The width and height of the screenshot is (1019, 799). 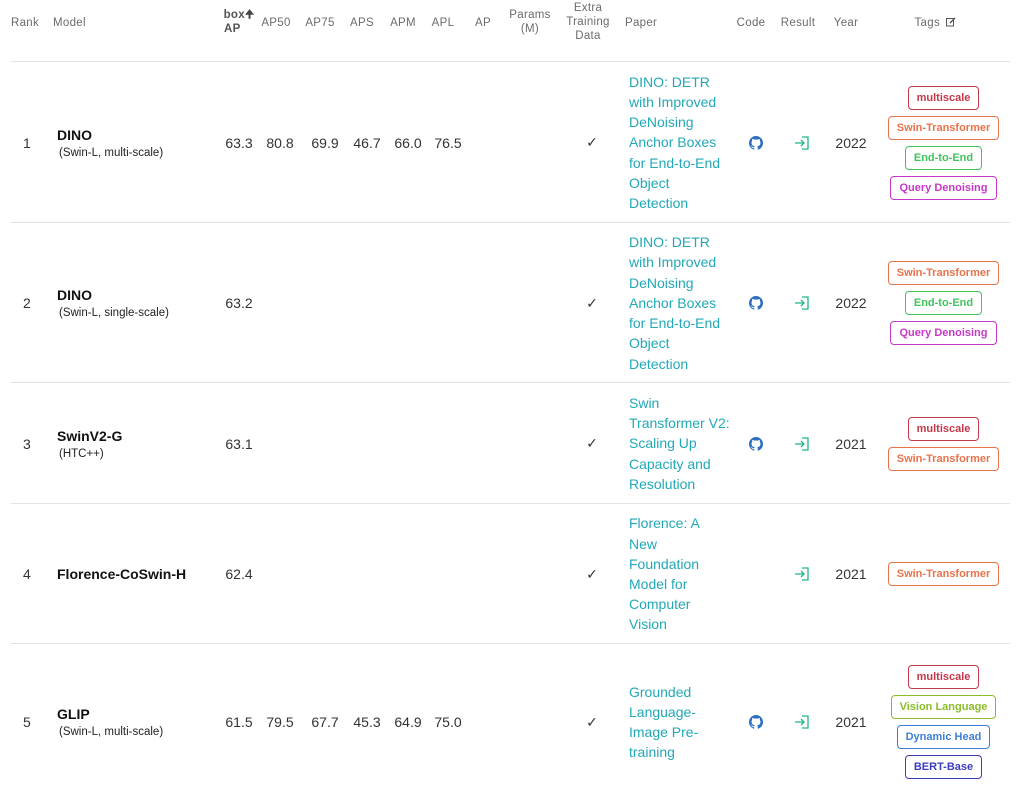 I want to click on model-cell: Florence-CoSwin-H, so click(x=121, y=574).